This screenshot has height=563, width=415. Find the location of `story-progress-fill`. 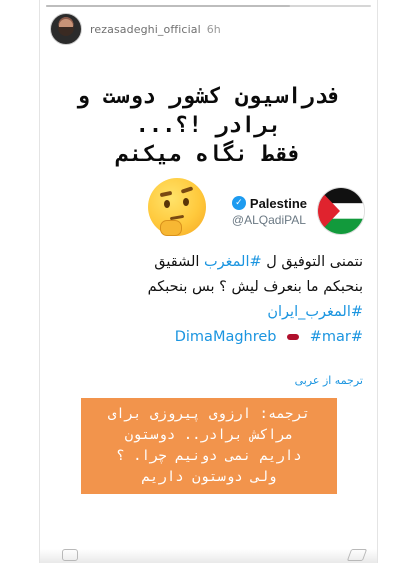

story-progress-fill is located at coordinates (168, 6).